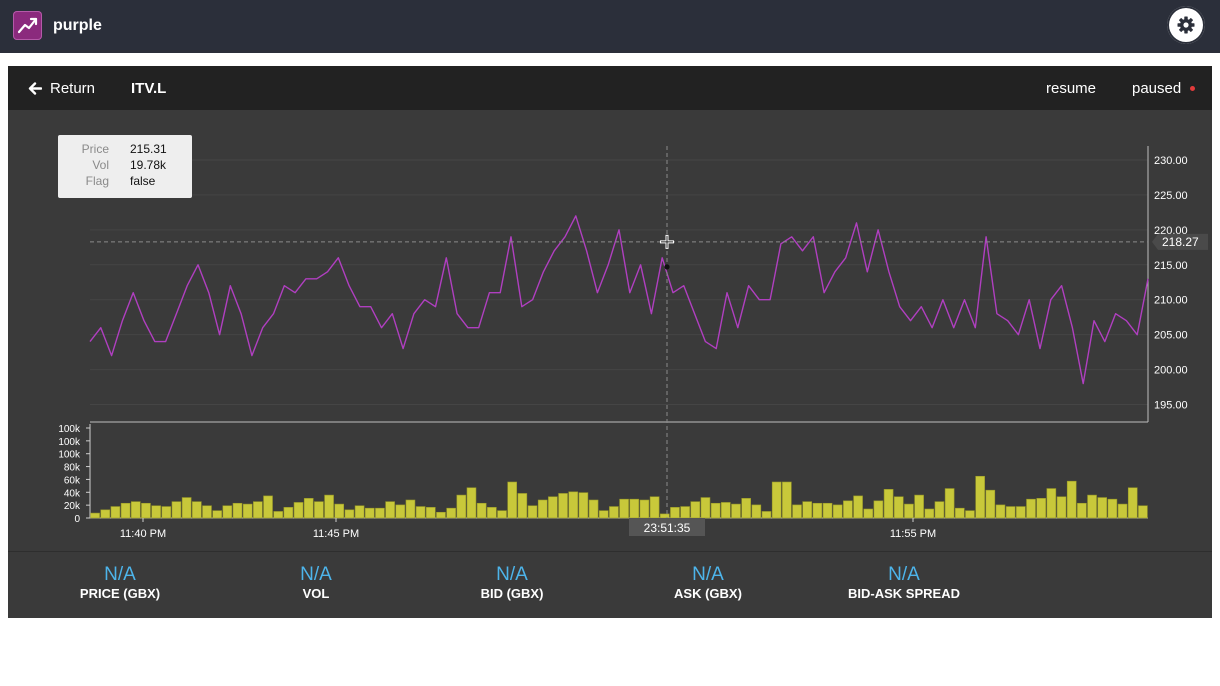  I want to click on crosshair-price-label: 218.27, so click(1180, 242).